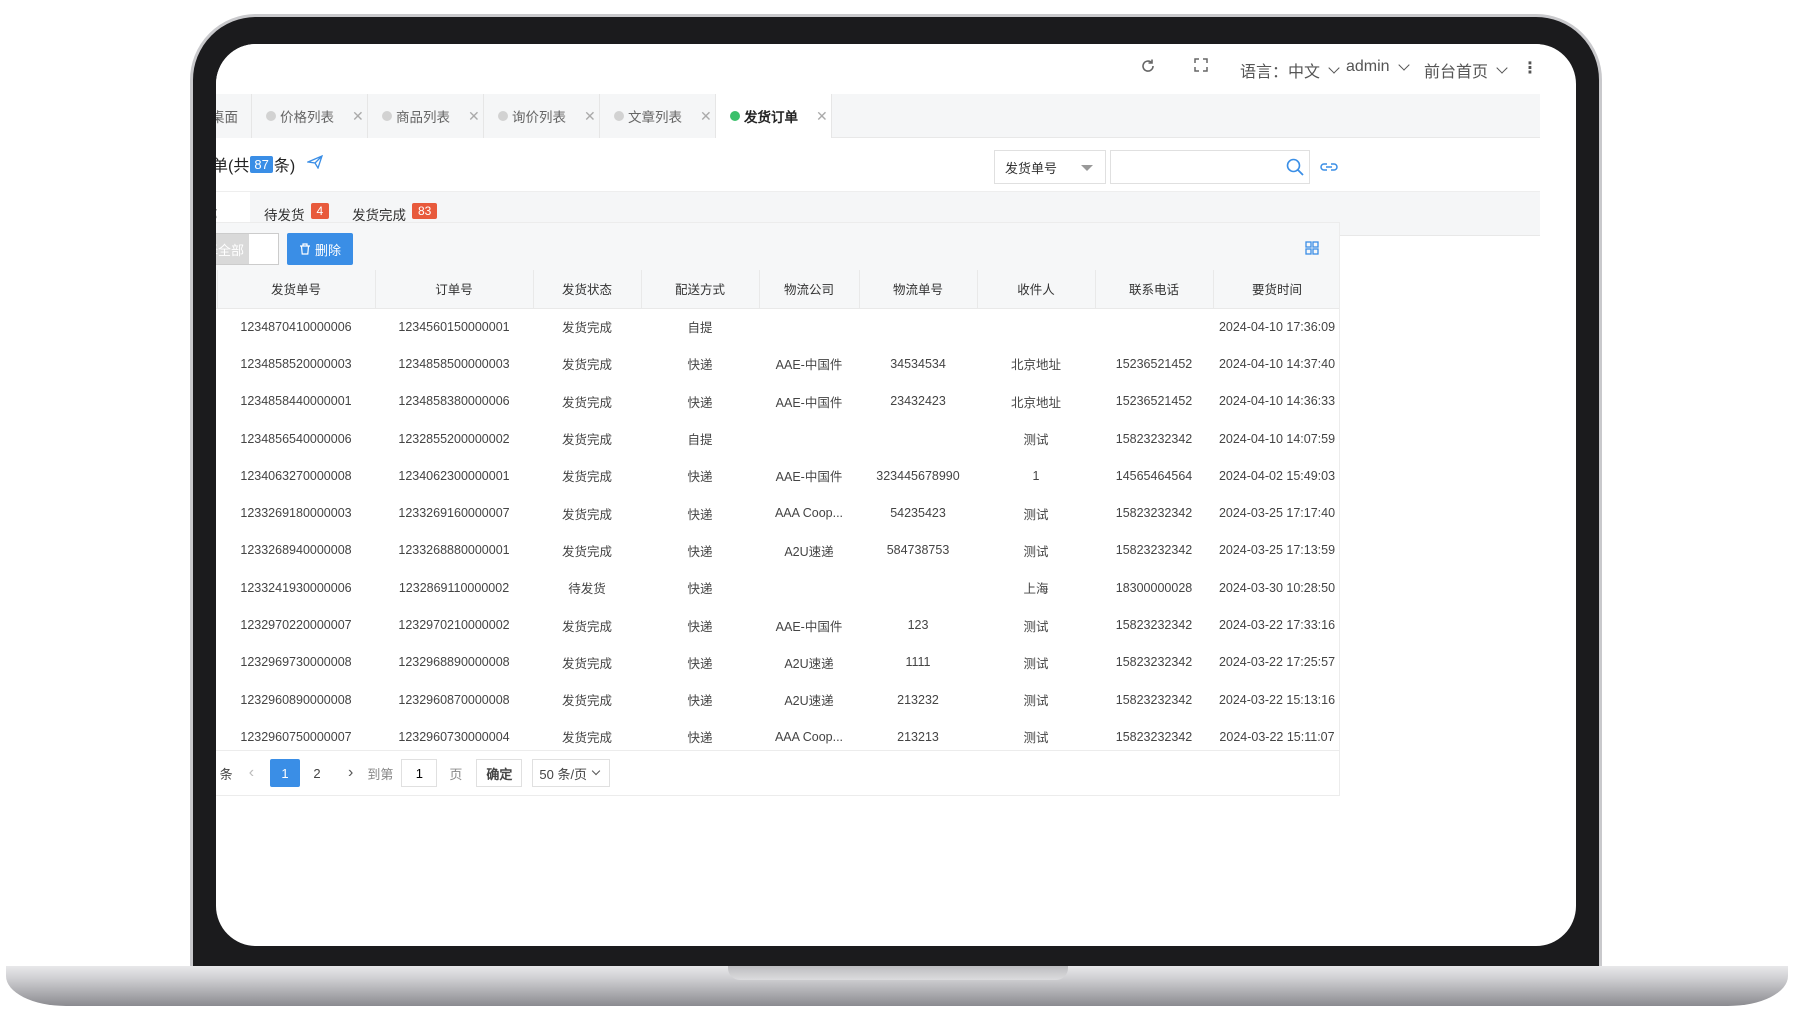  I want to click on search-icon, so click(1295, 169).